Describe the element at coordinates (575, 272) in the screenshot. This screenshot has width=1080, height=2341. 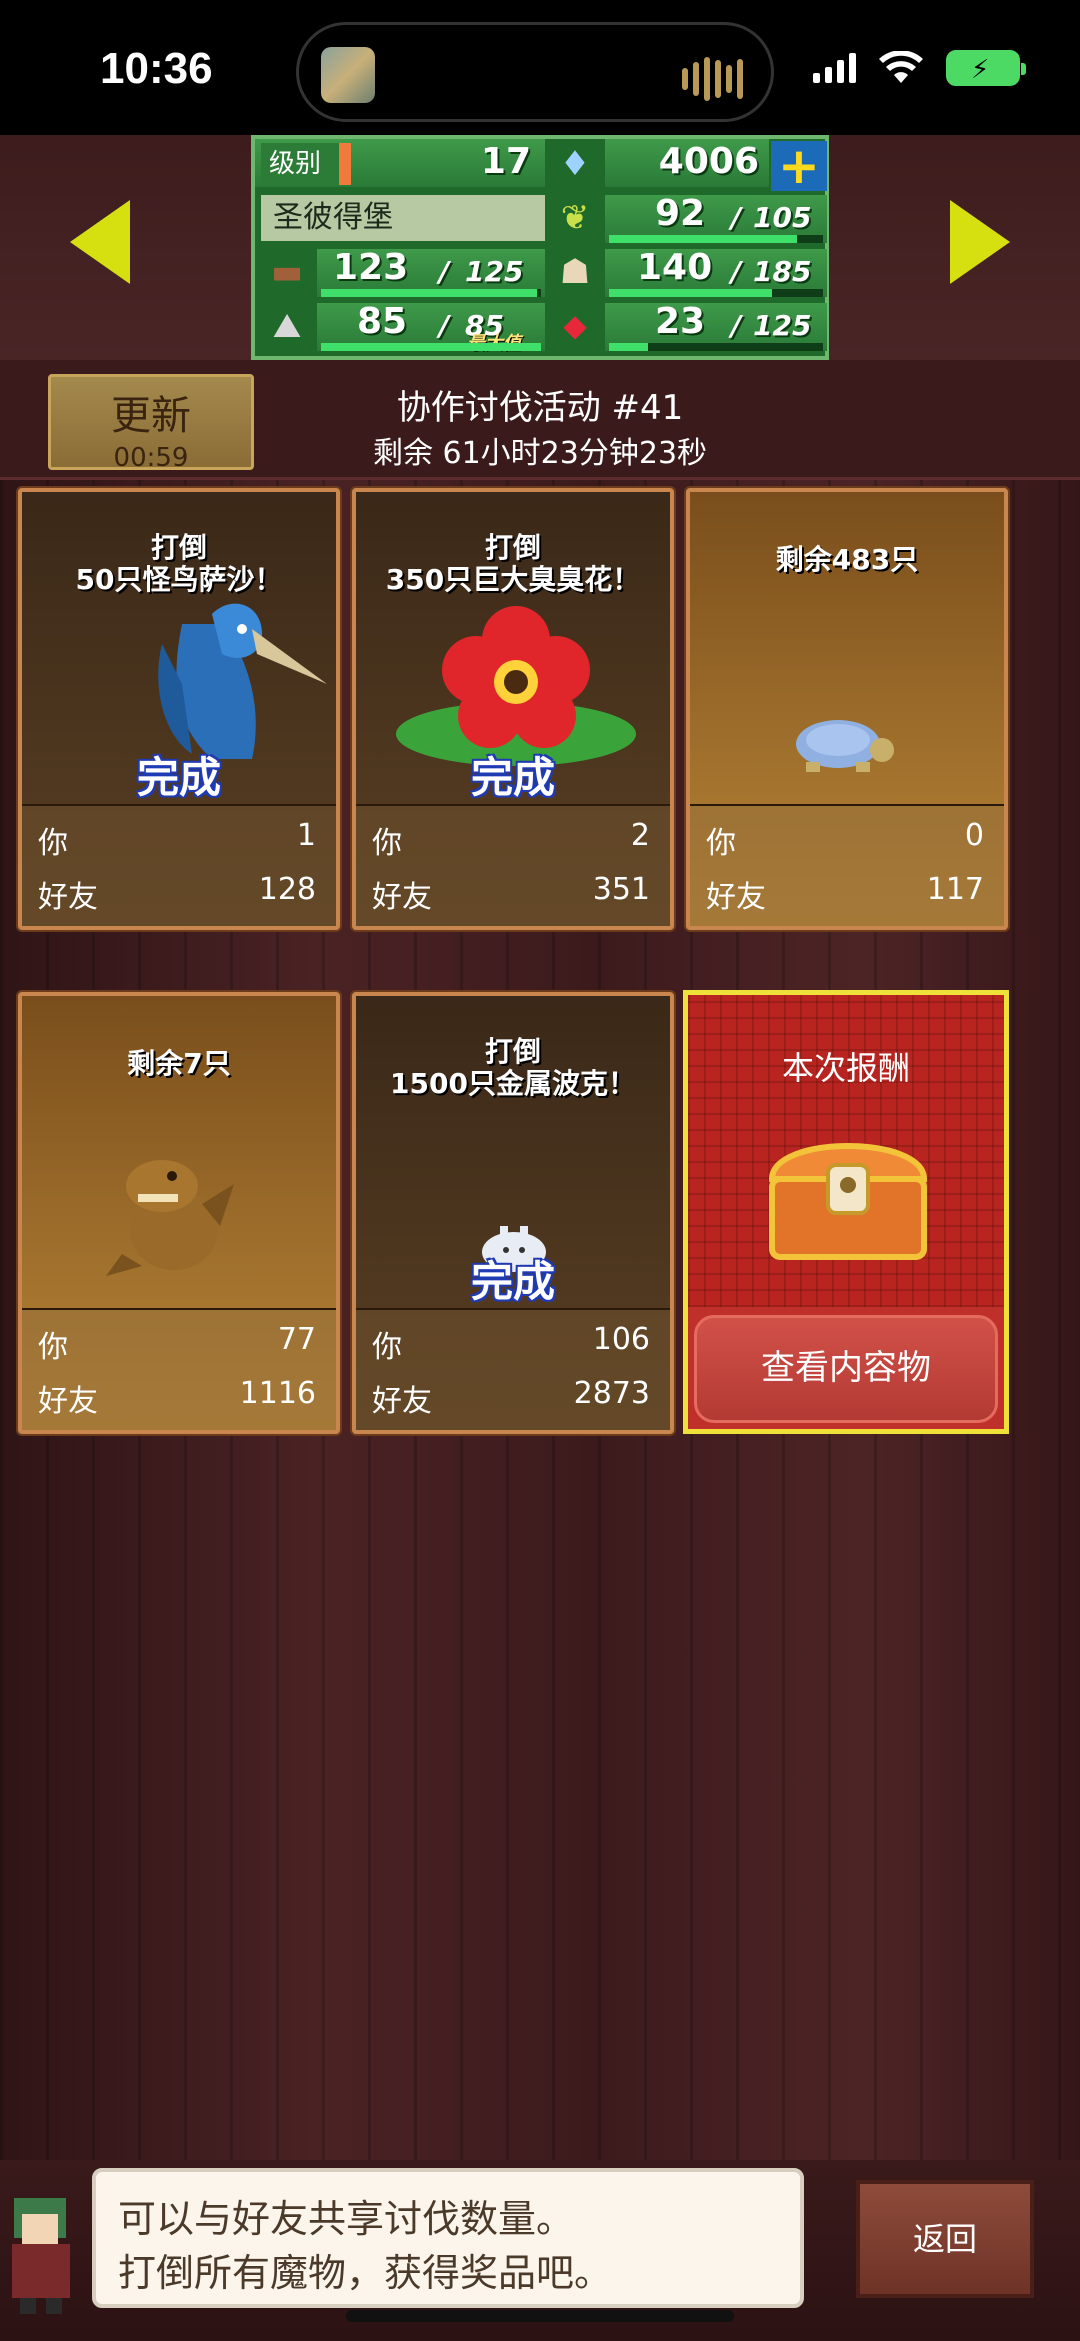
I see `population-icon: ☗` at that location.